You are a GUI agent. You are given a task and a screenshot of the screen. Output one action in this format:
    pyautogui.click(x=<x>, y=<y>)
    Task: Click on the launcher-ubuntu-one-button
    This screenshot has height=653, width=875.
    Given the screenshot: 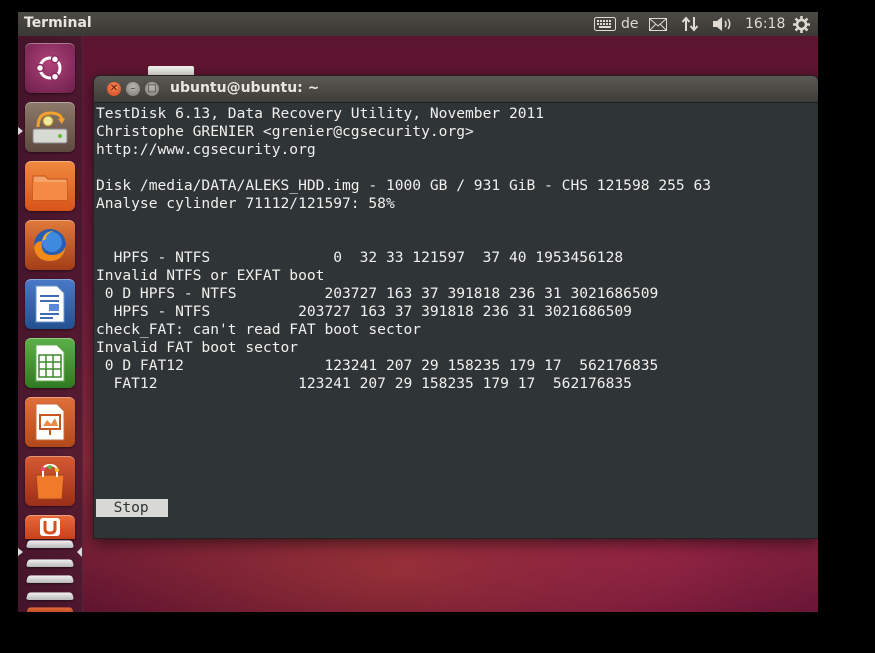 What is the action you would take?
    pyautogui.click(x=50, y=527)
    